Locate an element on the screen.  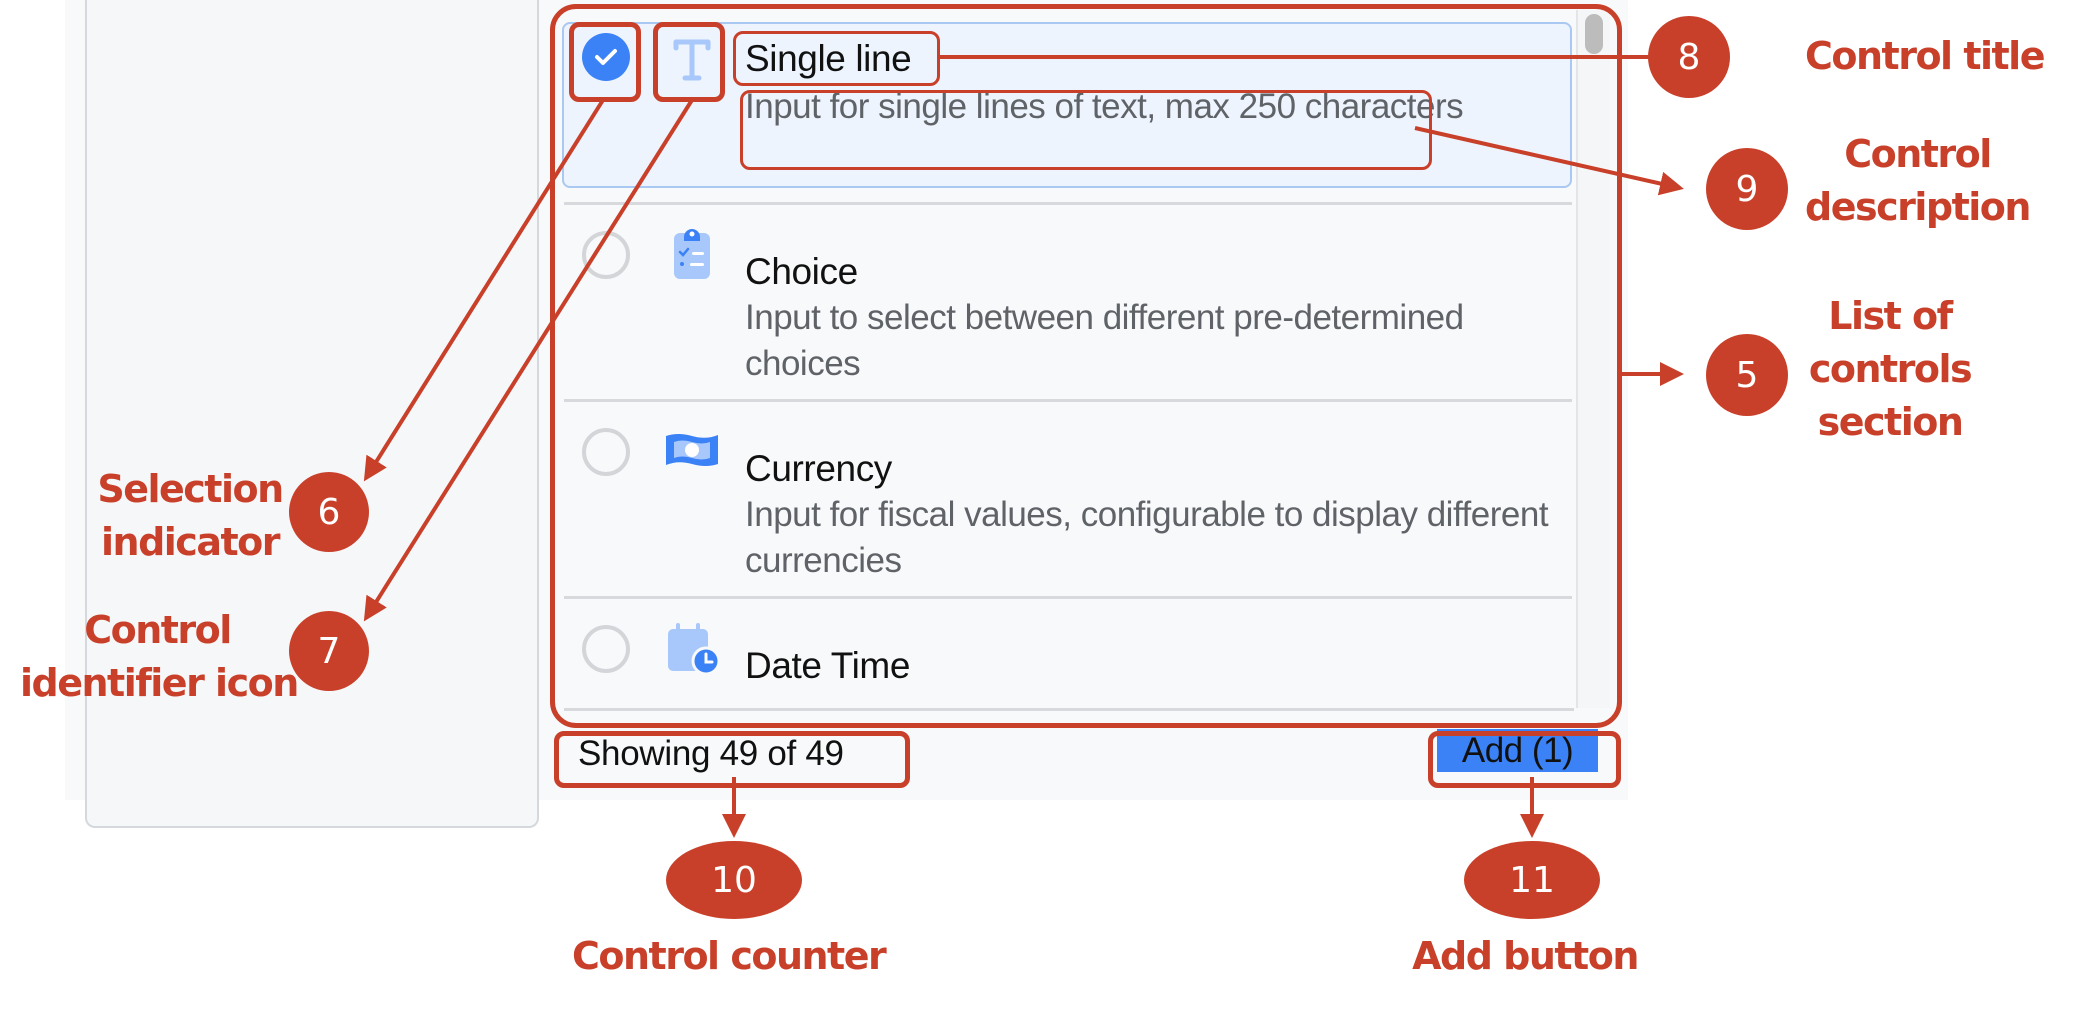
label-line: indicator is located at coordinates (190, 542).